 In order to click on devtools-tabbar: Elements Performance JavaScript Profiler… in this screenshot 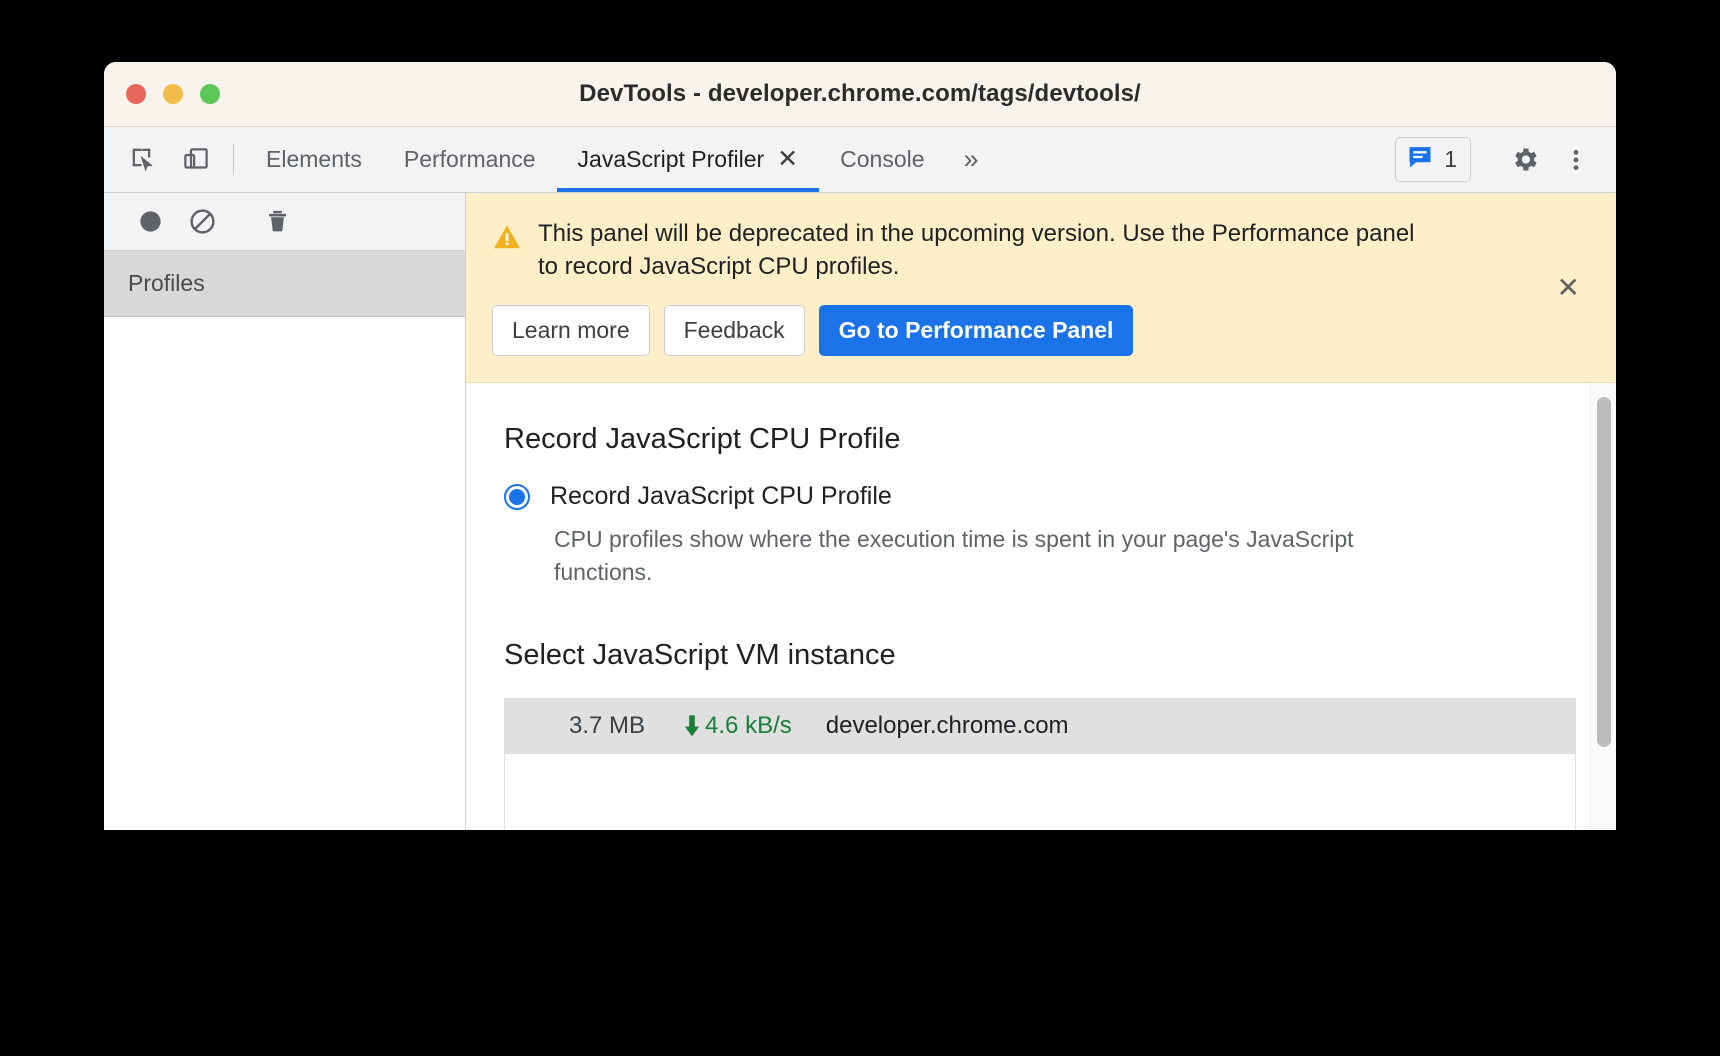, I will do `click(860, 160)`.